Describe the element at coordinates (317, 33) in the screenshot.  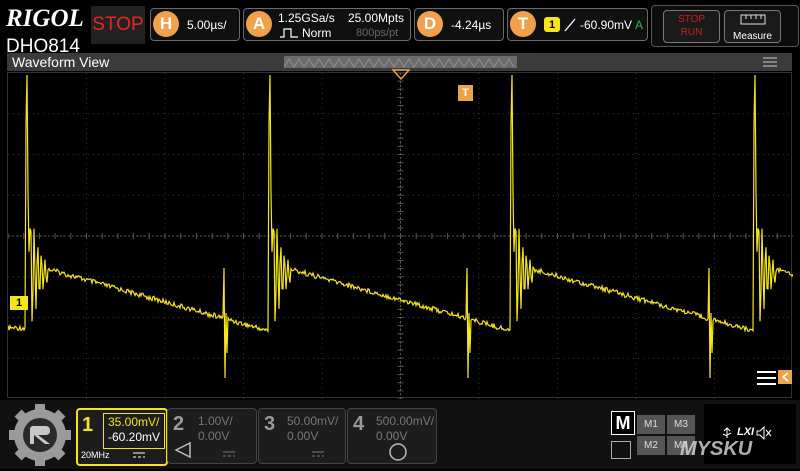
I see `acquire-mode: Norm` at that location.